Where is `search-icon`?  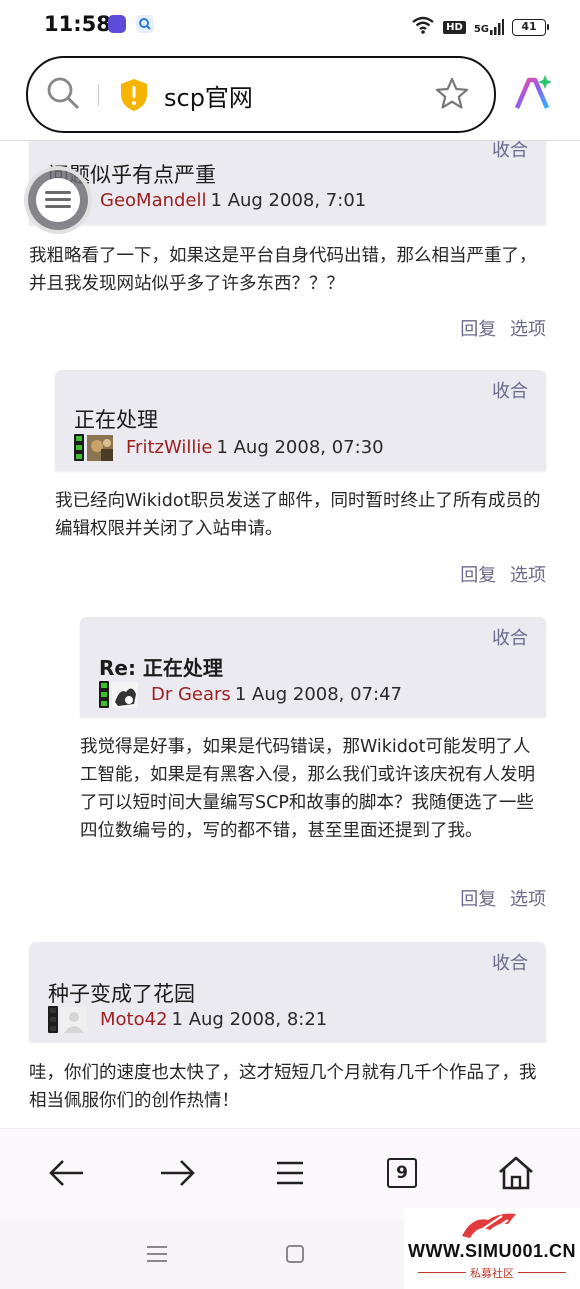 search-icon is located at coordinates (64, 96).